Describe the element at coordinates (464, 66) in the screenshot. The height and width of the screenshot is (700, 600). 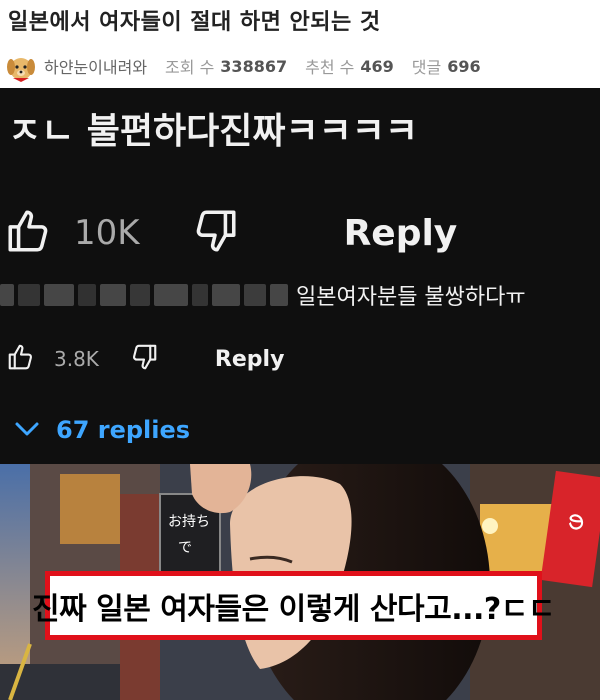
I see `comments-count: 696` at that location.